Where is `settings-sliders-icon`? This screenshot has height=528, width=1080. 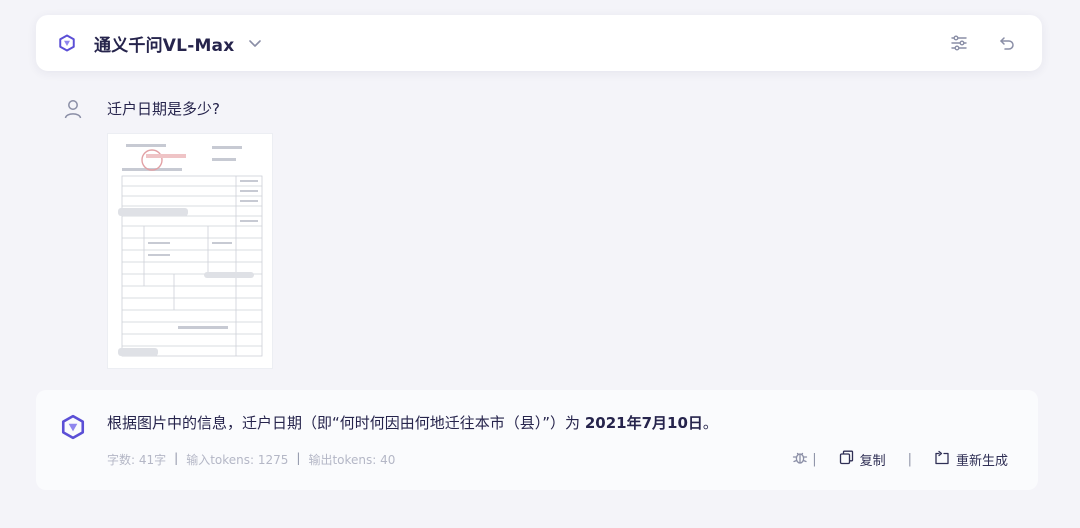 settings-sliders-icon is located at coordinates (959, 43).